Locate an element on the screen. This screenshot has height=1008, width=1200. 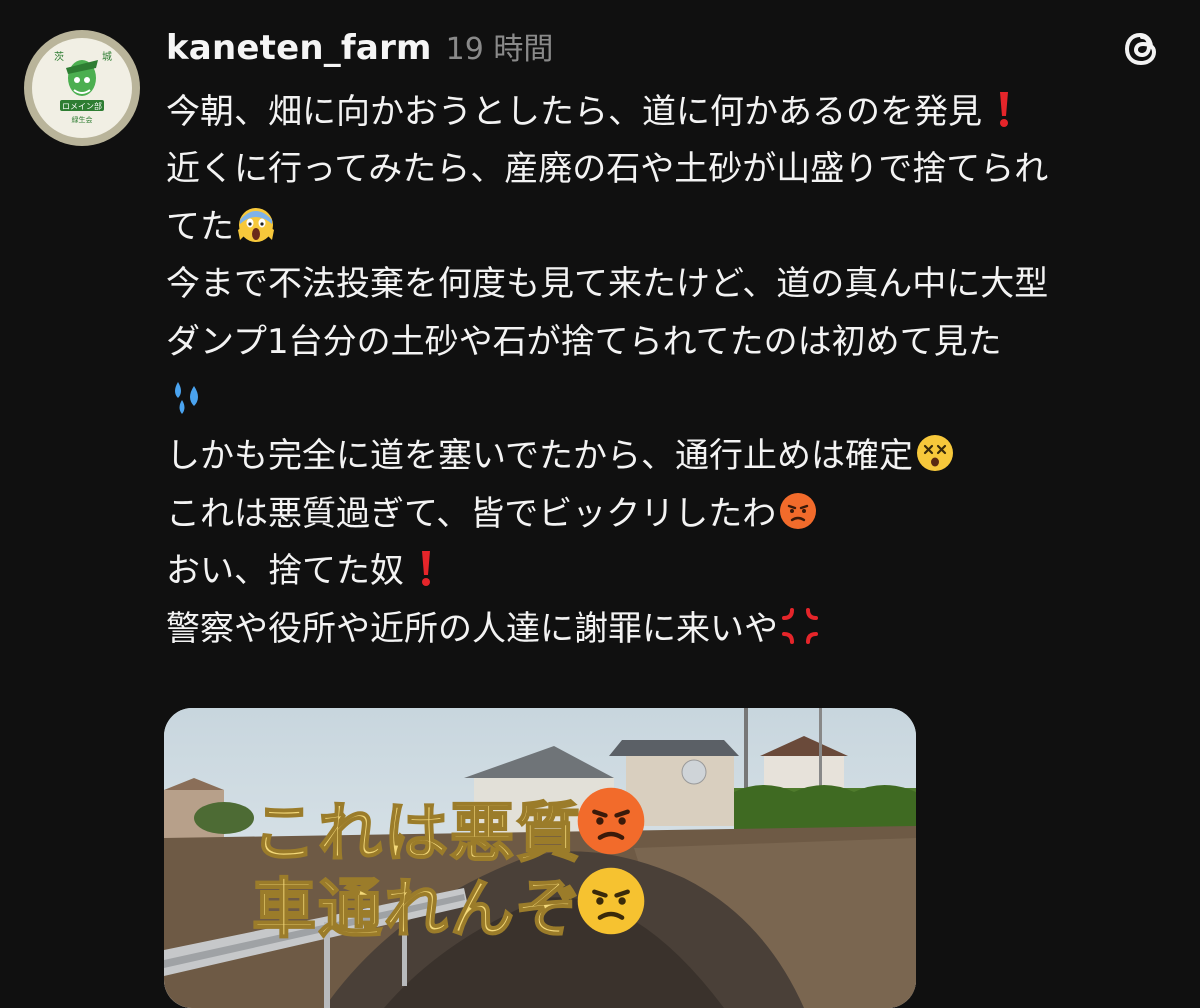
post-line: これは悪質過ぎて、皆でビックリしたわ is located at coordinates (671, 514).